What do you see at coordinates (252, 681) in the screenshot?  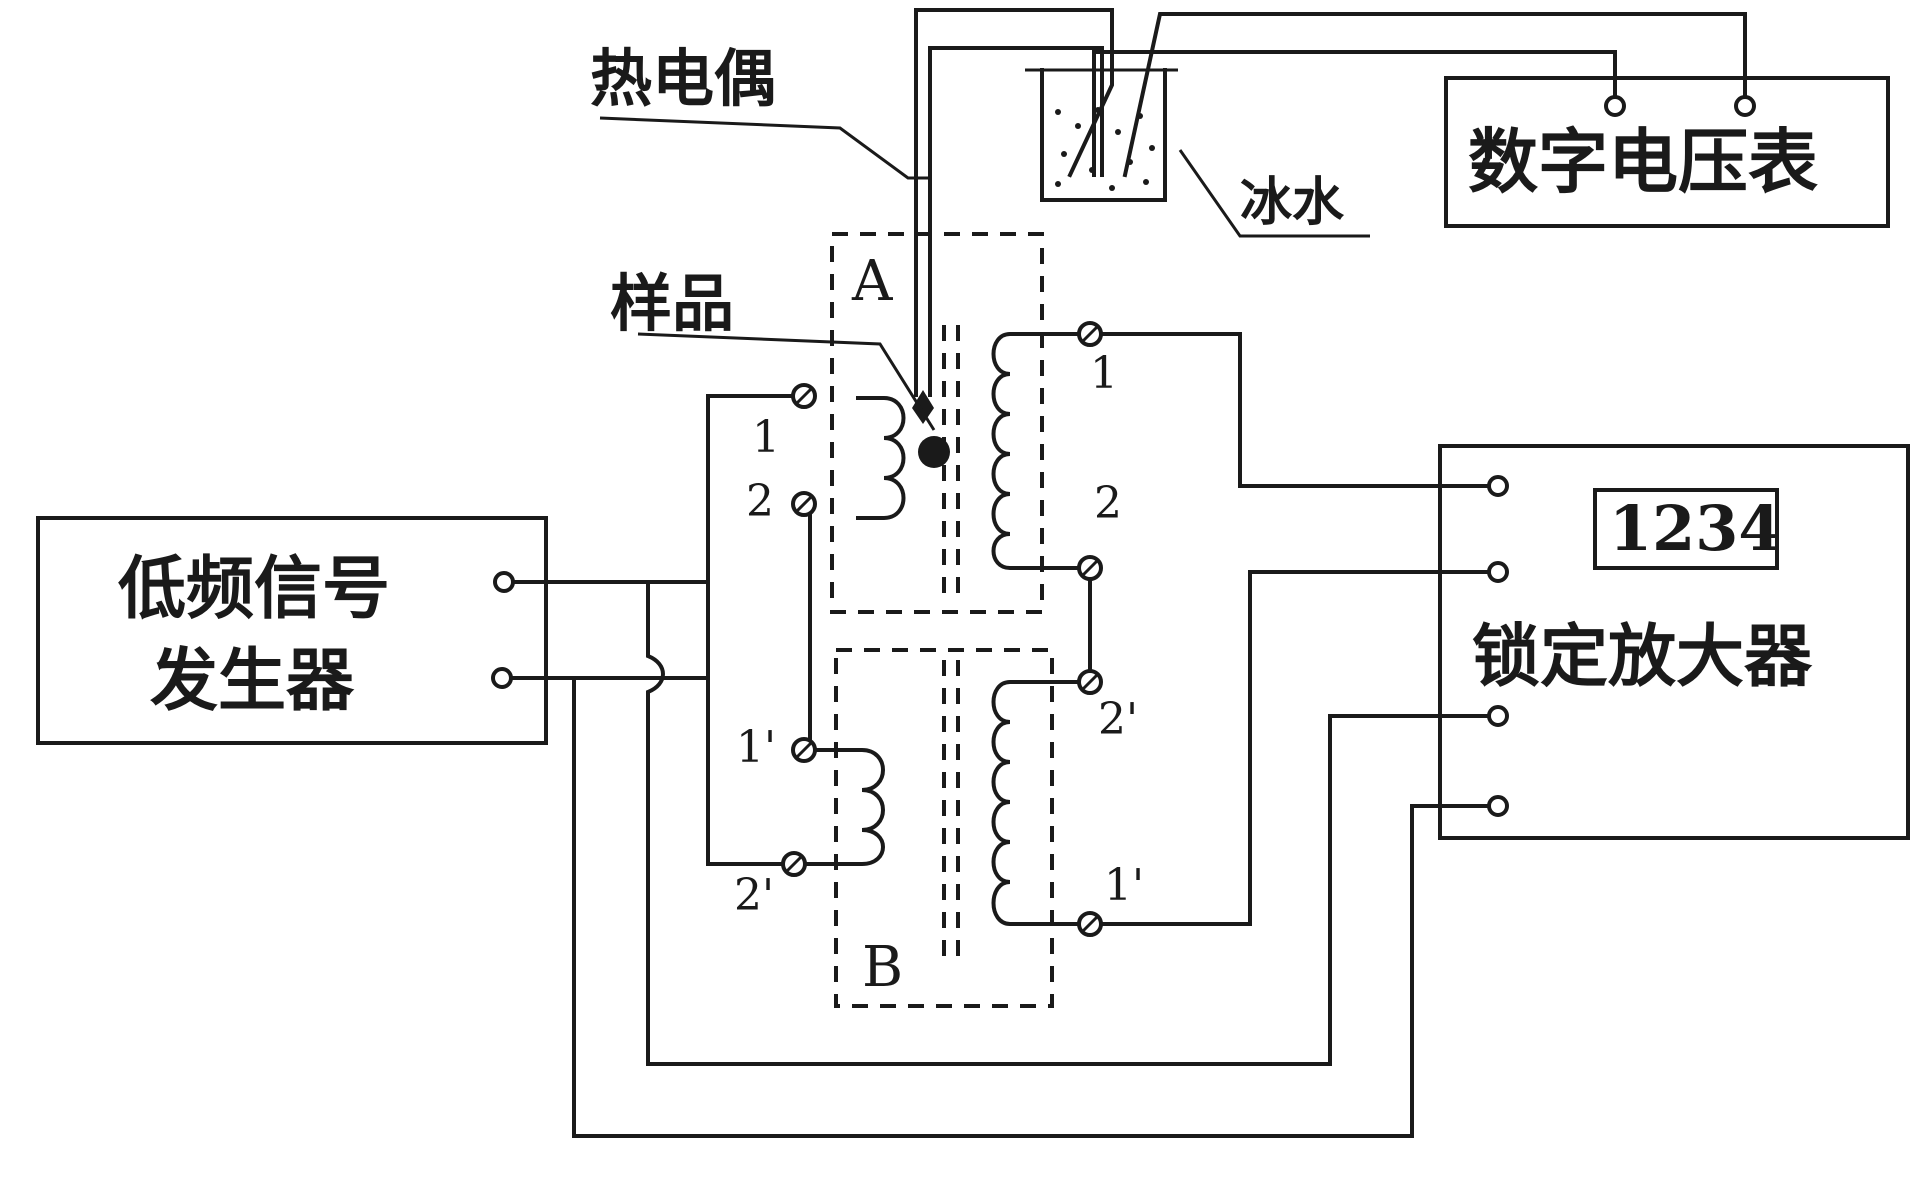 I see `generator-label-line2: 发生器` at bounding box center [252, 681].